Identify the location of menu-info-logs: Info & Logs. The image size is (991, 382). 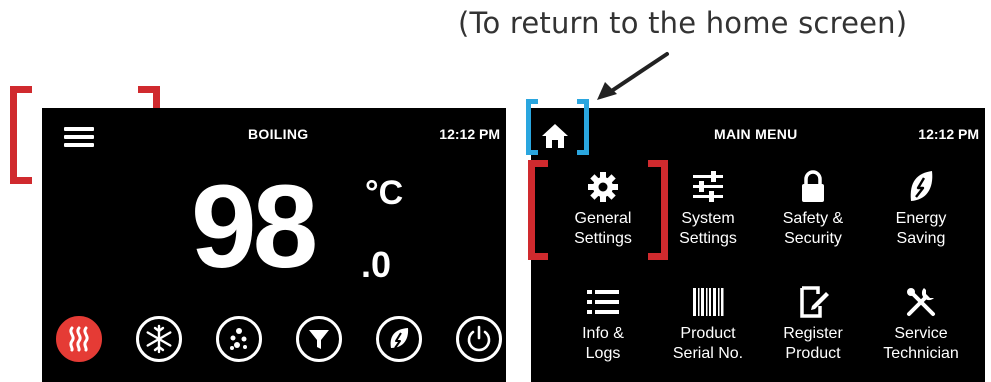
(603, 332).